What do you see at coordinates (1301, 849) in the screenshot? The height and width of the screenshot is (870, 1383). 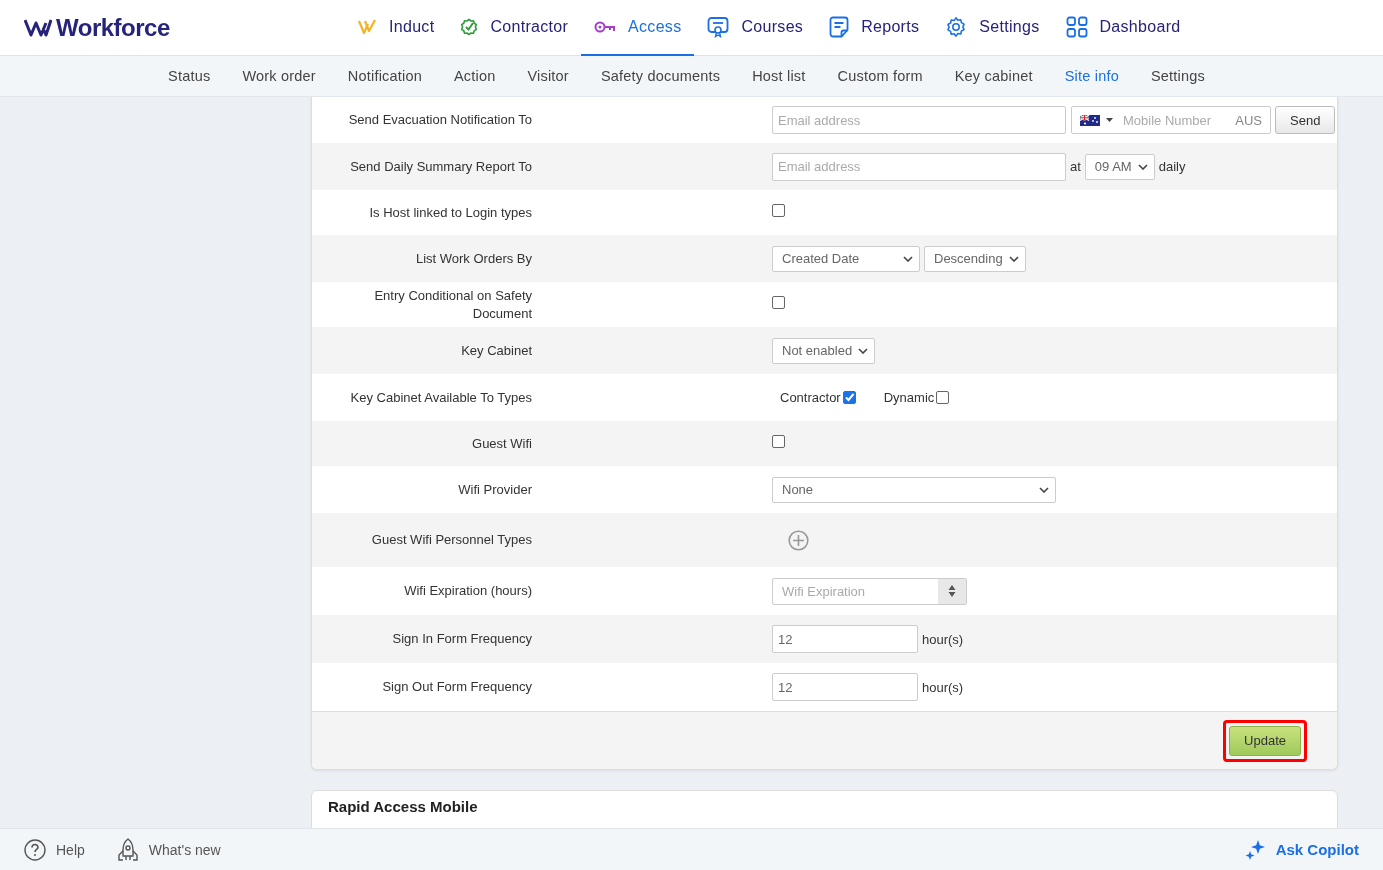 I see `ask-copilot-link: Ask Copilot` at bounding box center [1301, 849].